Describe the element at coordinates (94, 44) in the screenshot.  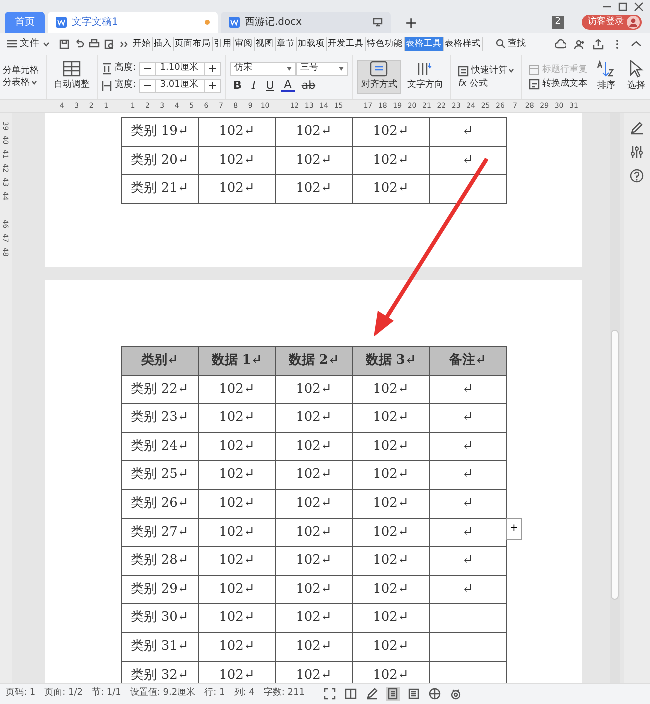
I see `print-icon` at that location.